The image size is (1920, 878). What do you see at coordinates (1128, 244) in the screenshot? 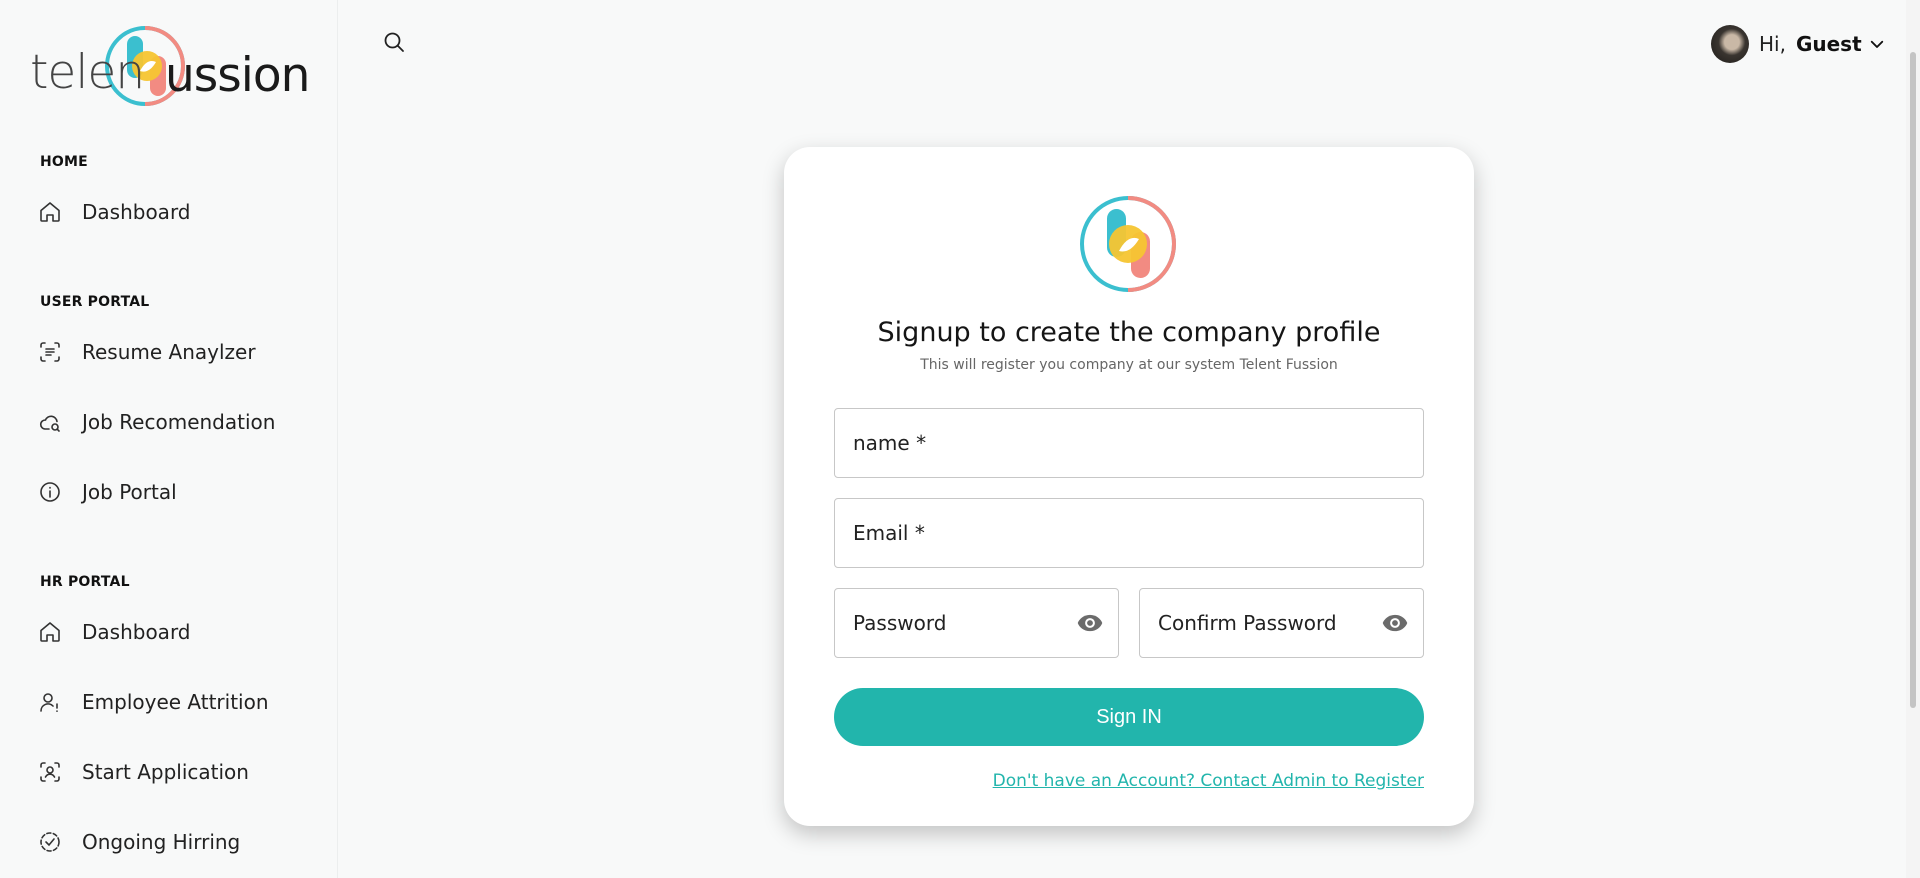
I see `brand-mark-icon` at bounding box center [1128, 244].